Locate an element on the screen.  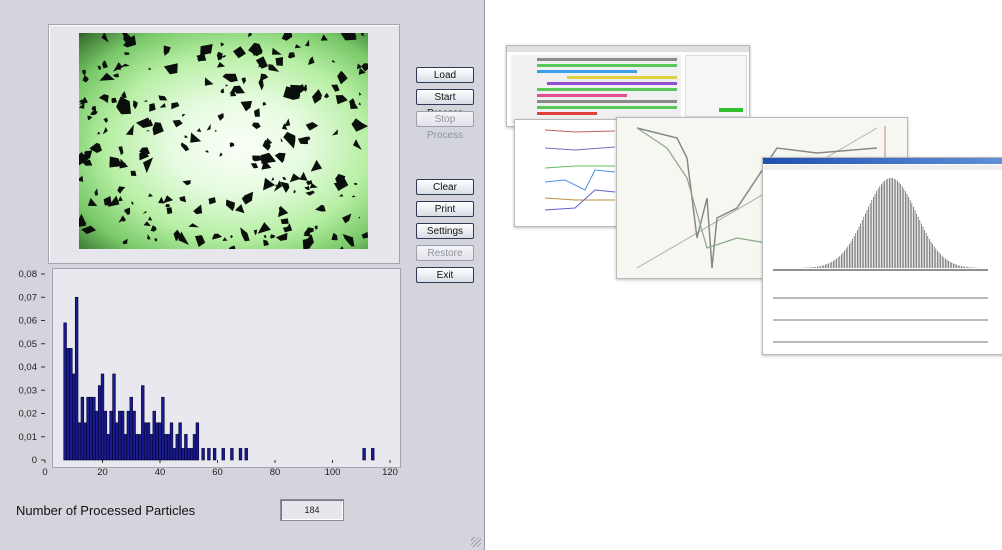
timeline-screenshot is located at coordinates (628, 86).